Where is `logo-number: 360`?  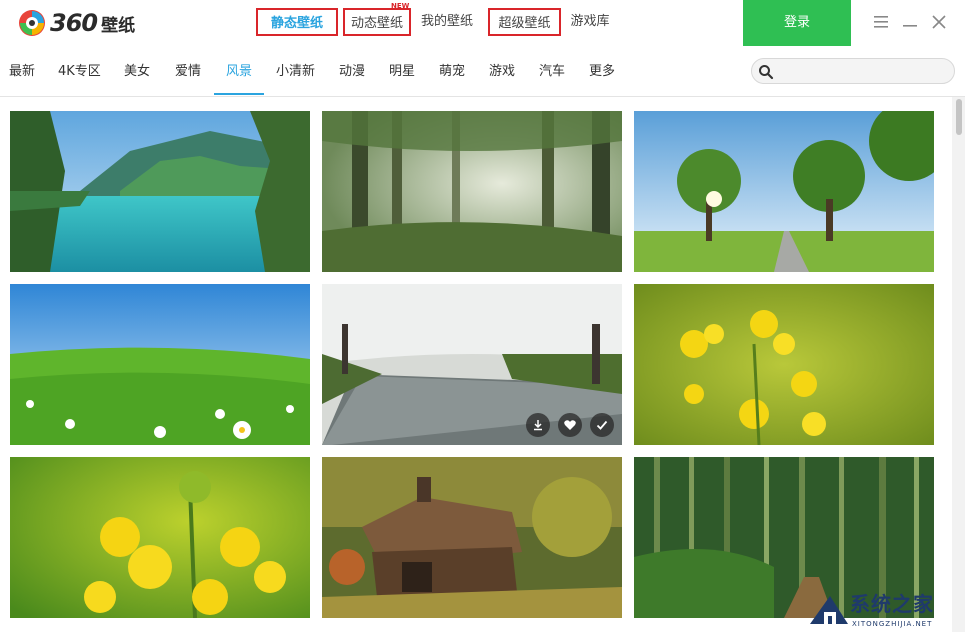 logo-number: 360 is located at coordinates (74, 23).